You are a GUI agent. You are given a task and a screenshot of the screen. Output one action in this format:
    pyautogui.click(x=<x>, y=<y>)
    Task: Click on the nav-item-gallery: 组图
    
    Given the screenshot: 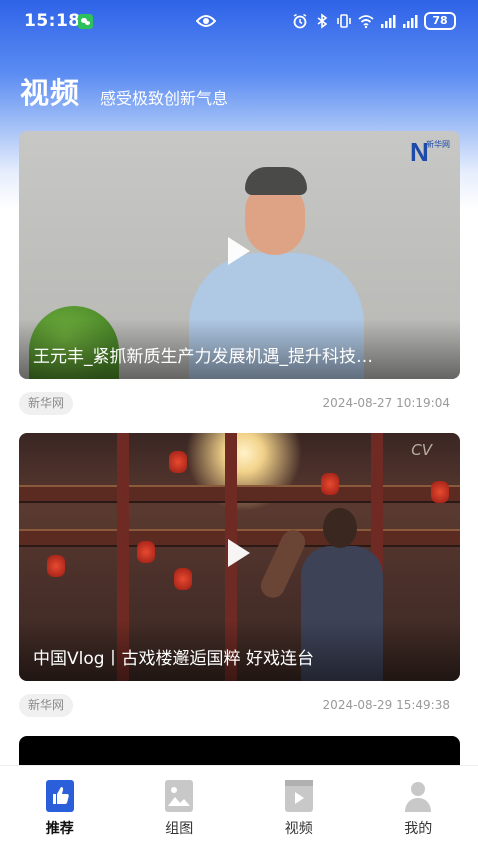 What is the action you would take?
    pyautogui.click(x=180, y=808)
    